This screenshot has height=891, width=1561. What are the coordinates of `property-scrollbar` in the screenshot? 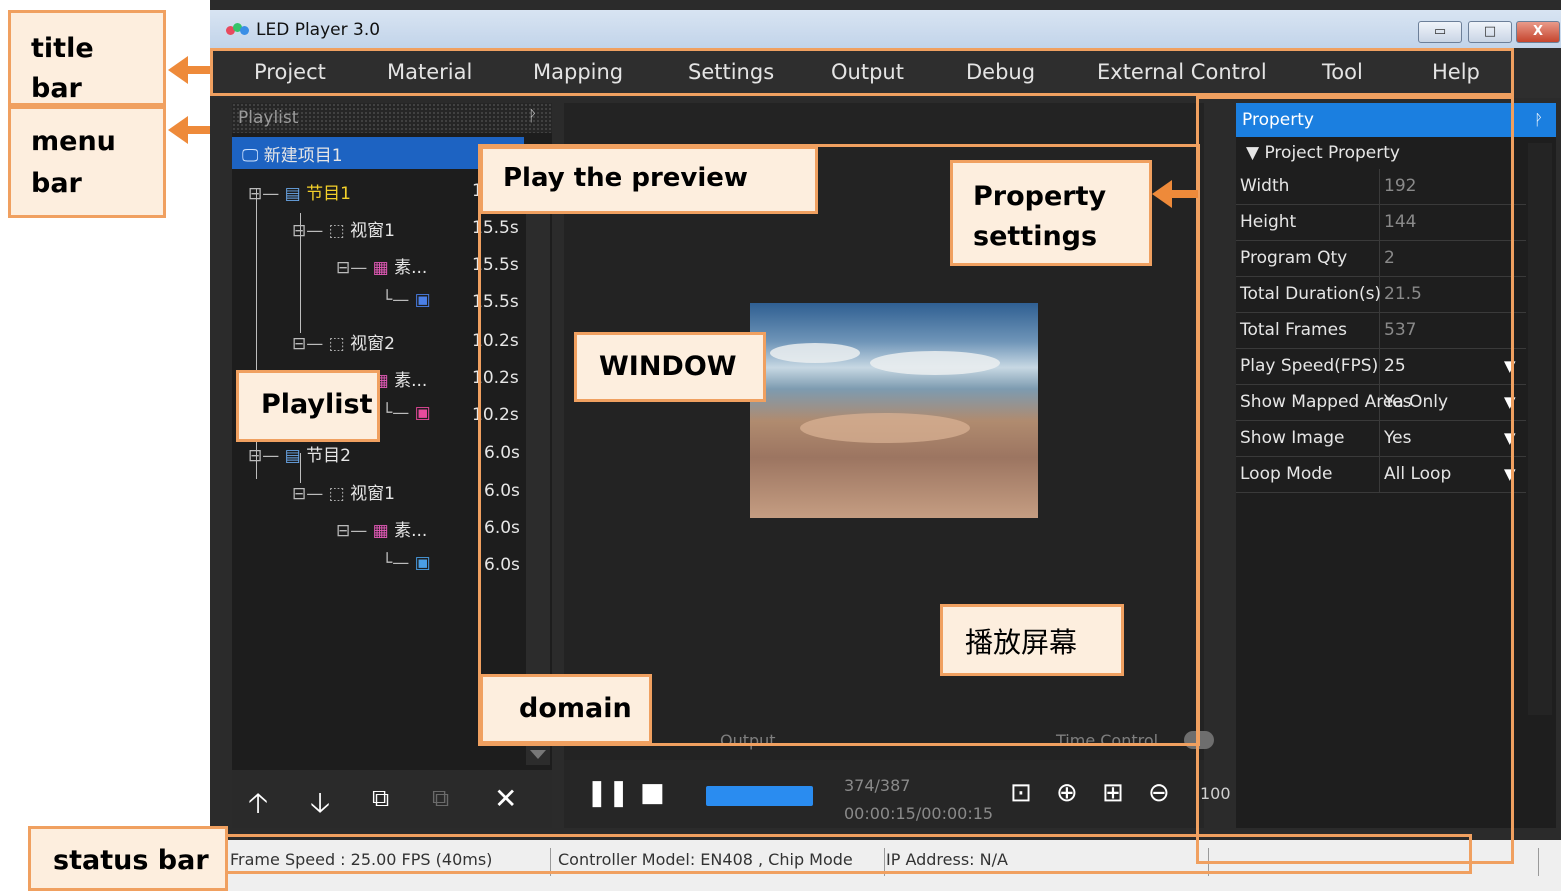 It's located at (1540, 429).